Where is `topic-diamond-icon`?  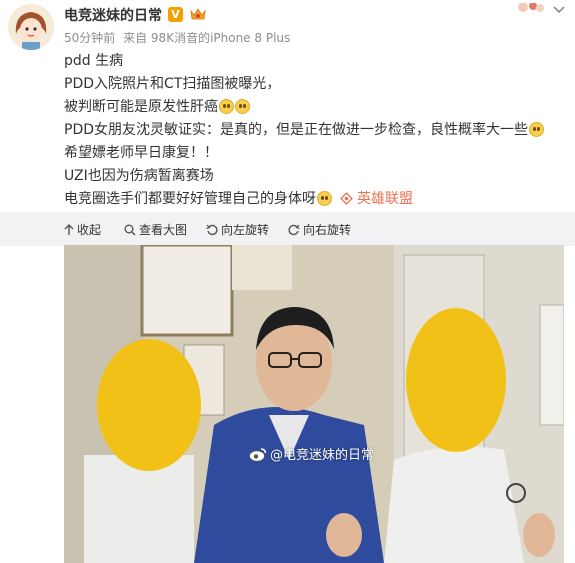
topic-diamond-icon is located at coordinates (346, 201).